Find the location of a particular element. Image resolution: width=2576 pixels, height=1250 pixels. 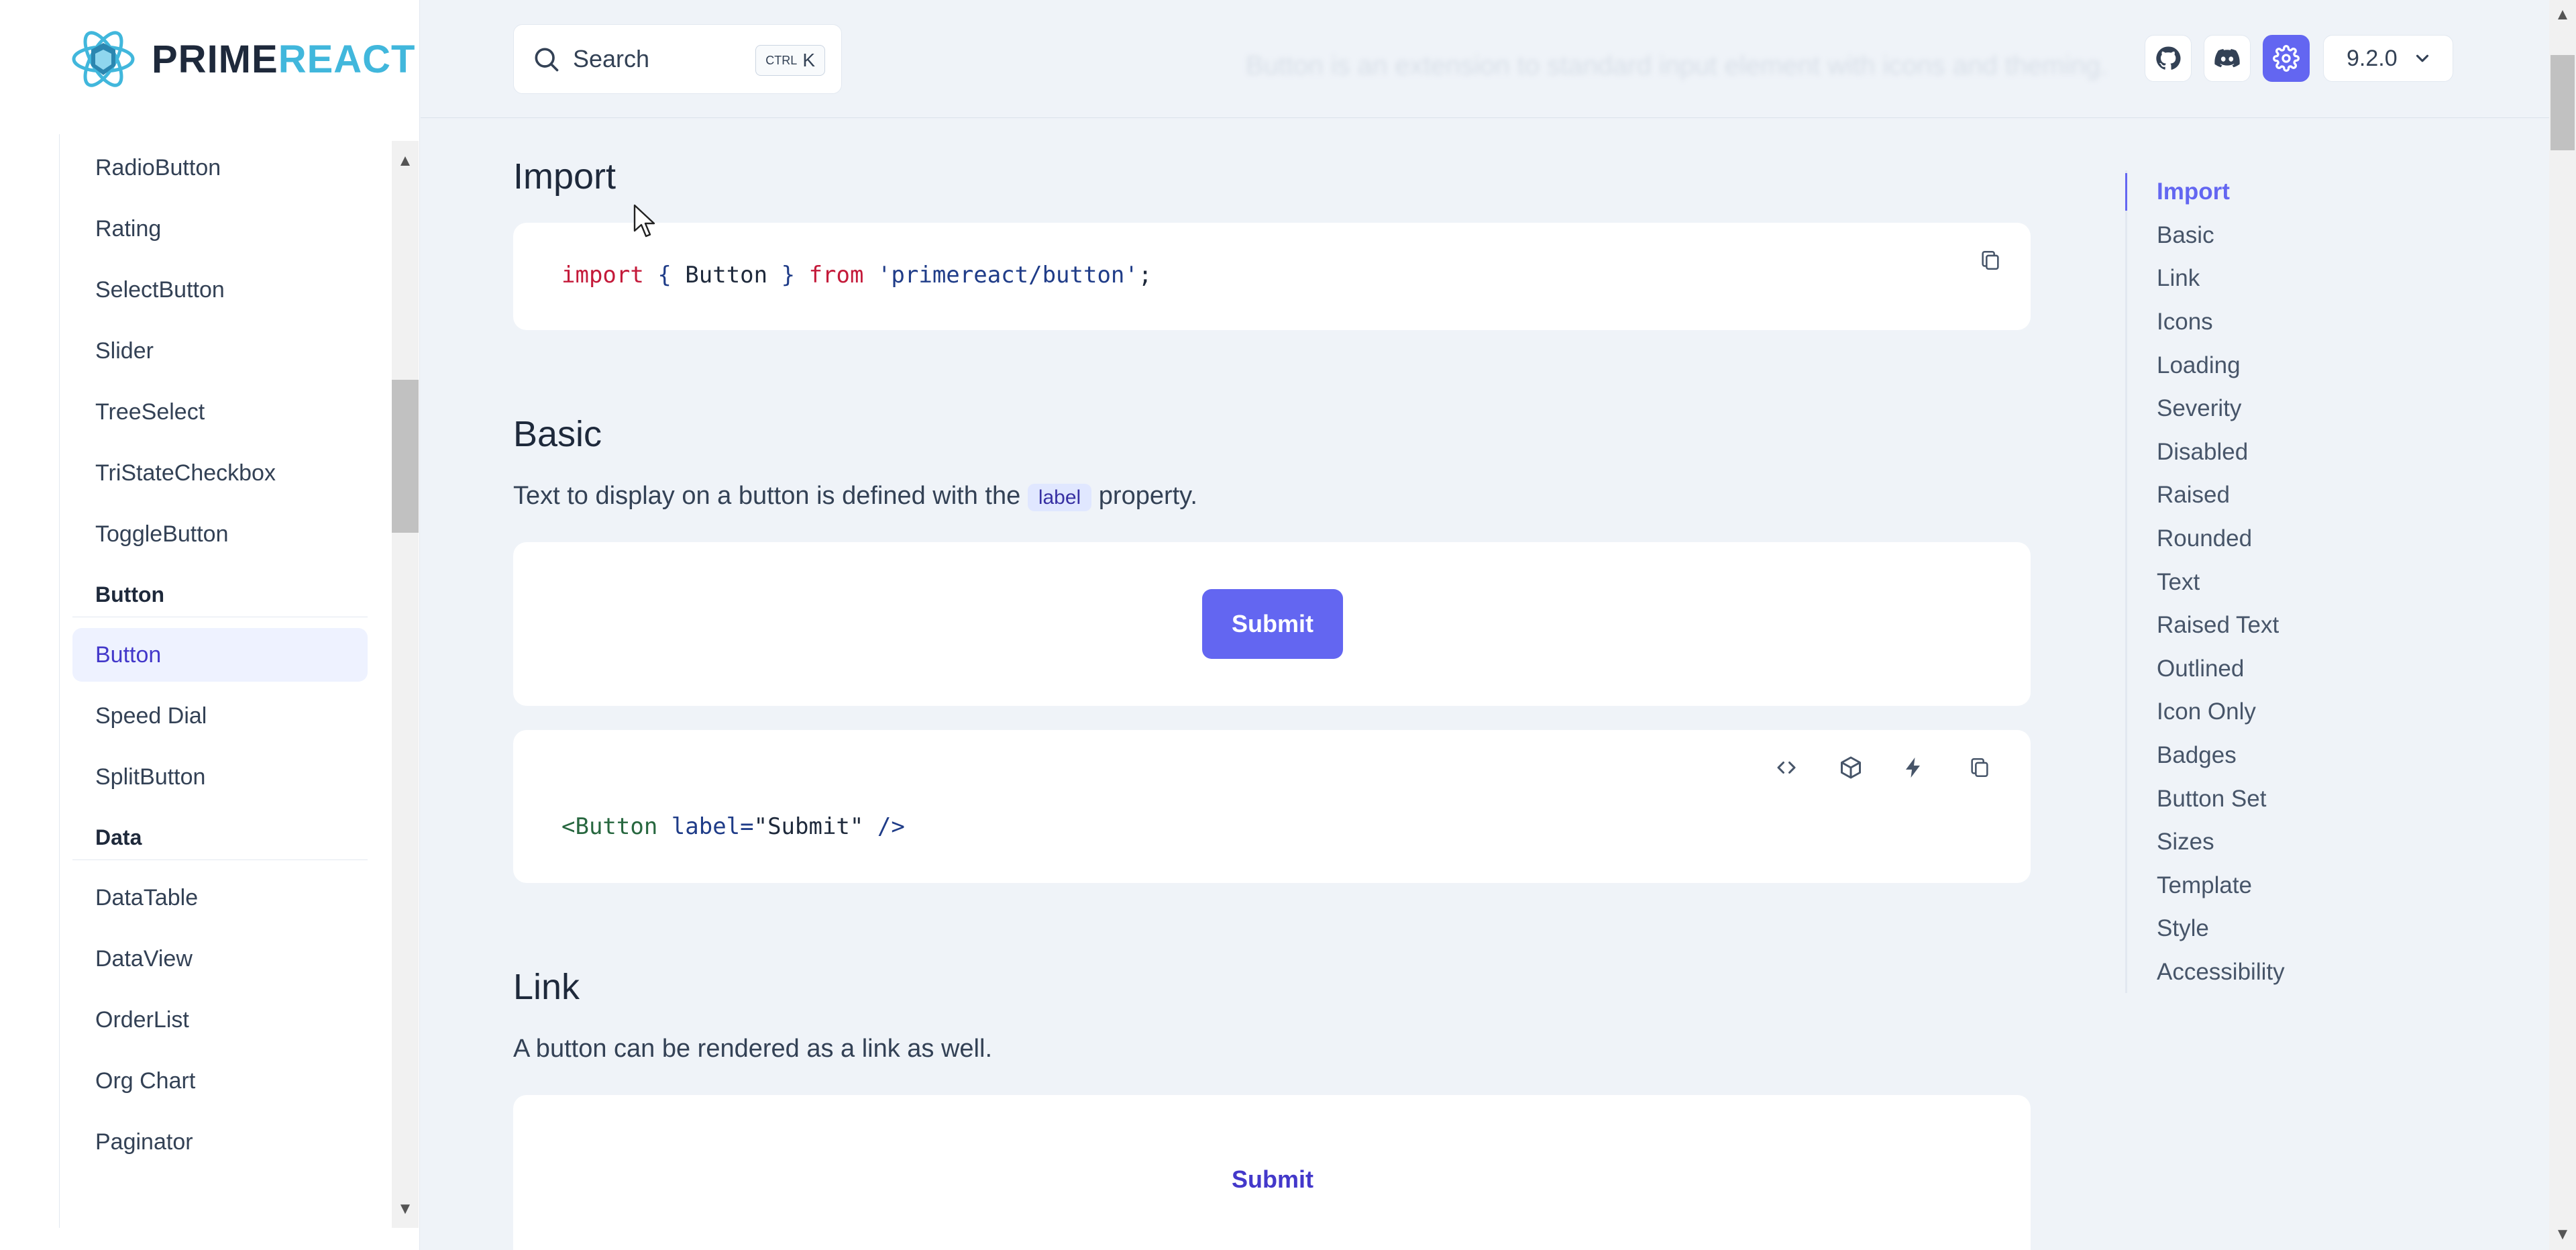

gear-icon is located at coordinates (2286, 58).